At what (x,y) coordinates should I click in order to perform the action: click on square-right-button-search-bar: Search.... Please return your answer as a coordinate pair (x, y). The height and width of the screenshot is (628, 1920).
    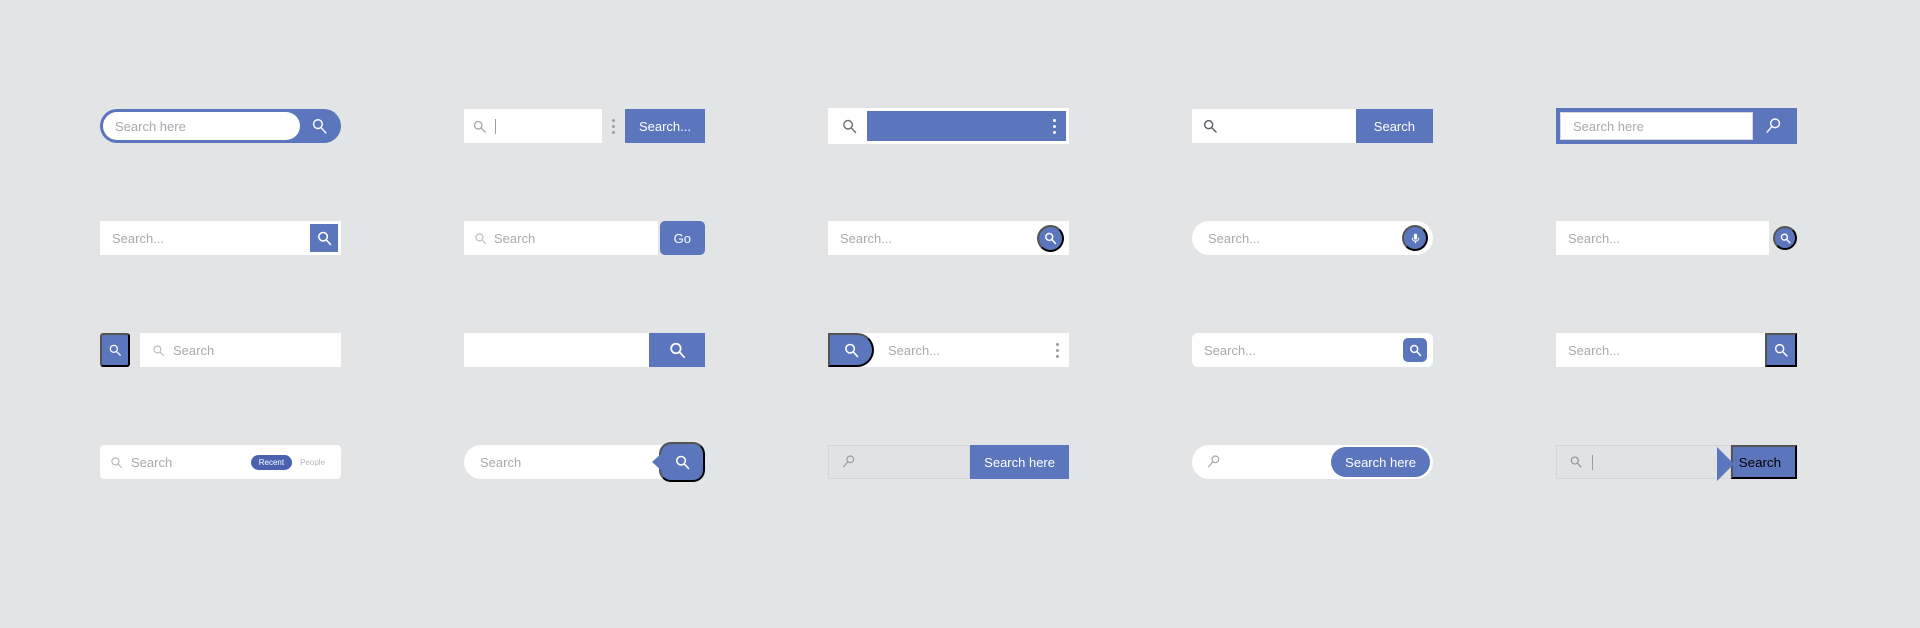
    Looking at the image, I should click on (1676, 350).